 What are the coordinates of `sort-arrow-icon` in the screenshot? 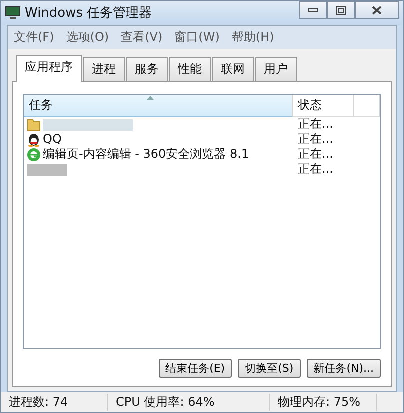 It's located at (150, 98).